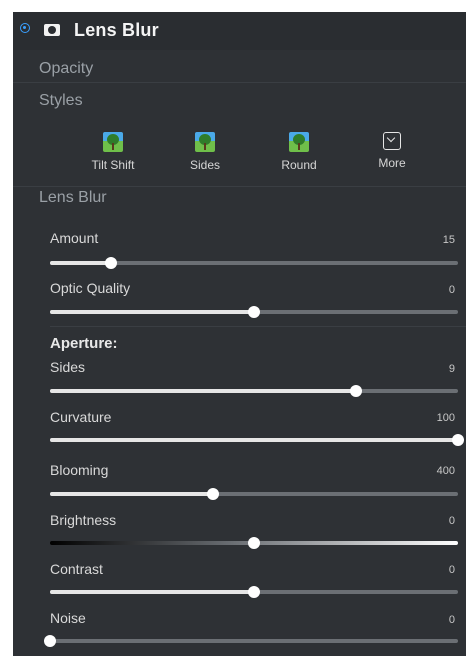 This screenshot has height=656, width=466. I want to click on style-sides: Sides, so click(205, 152).